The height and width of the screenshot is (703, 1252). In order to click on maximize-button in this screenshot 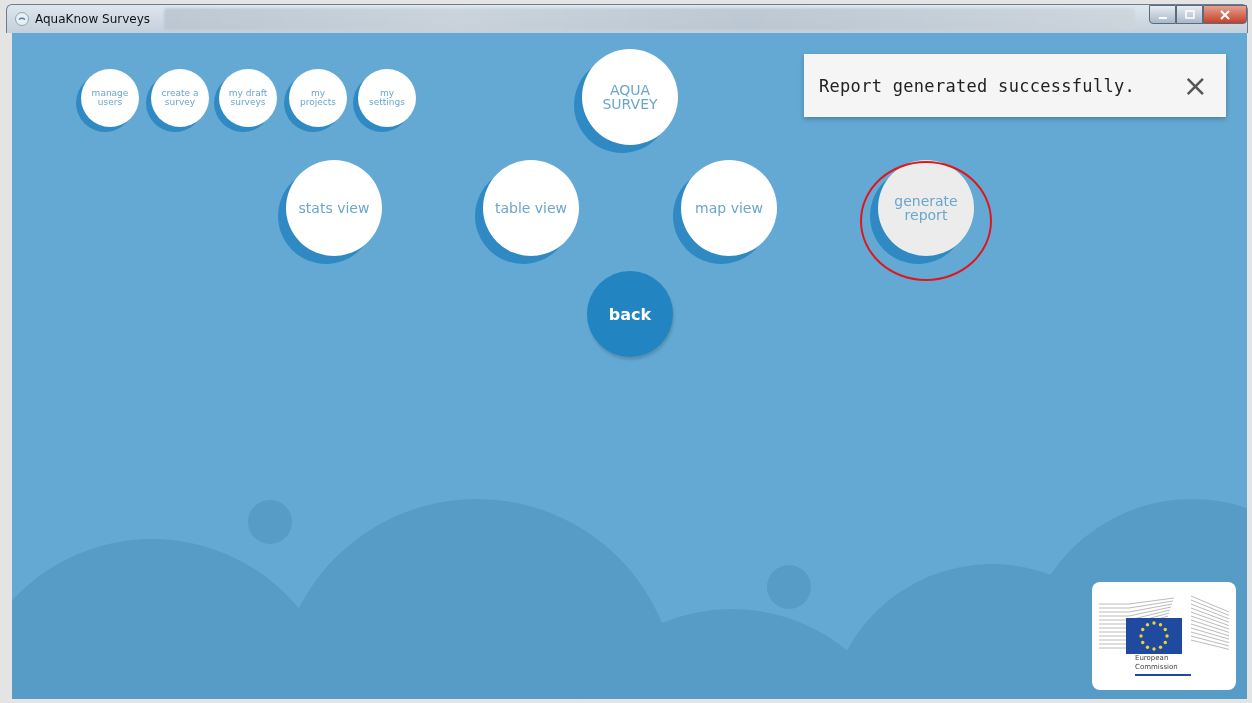, I will do `click(1189, 14)`.